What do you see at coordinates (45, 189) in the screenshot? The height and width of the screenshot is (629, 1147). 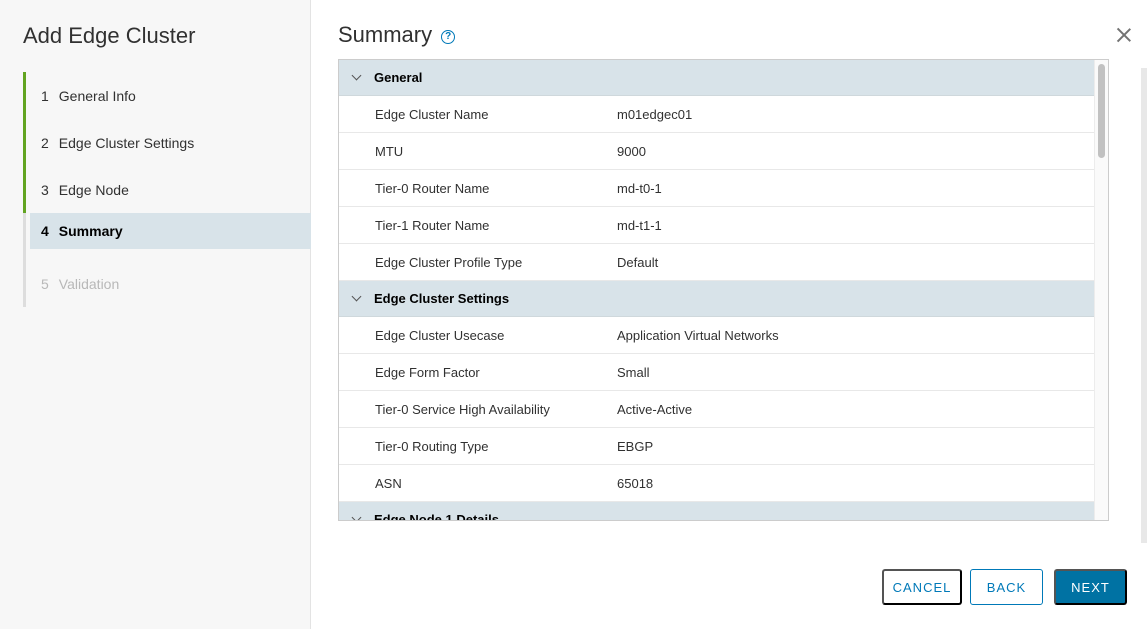 I see `step-number: 3` at bounding box center [45, 189].